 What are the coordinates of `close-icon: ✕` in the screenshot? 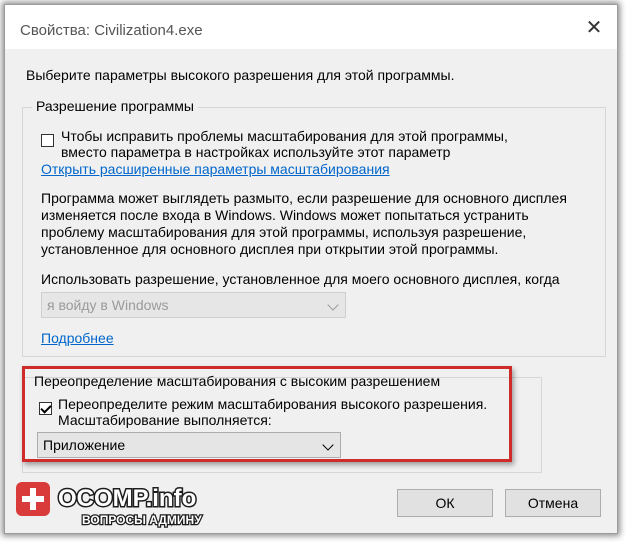 It's located at (594, 27).